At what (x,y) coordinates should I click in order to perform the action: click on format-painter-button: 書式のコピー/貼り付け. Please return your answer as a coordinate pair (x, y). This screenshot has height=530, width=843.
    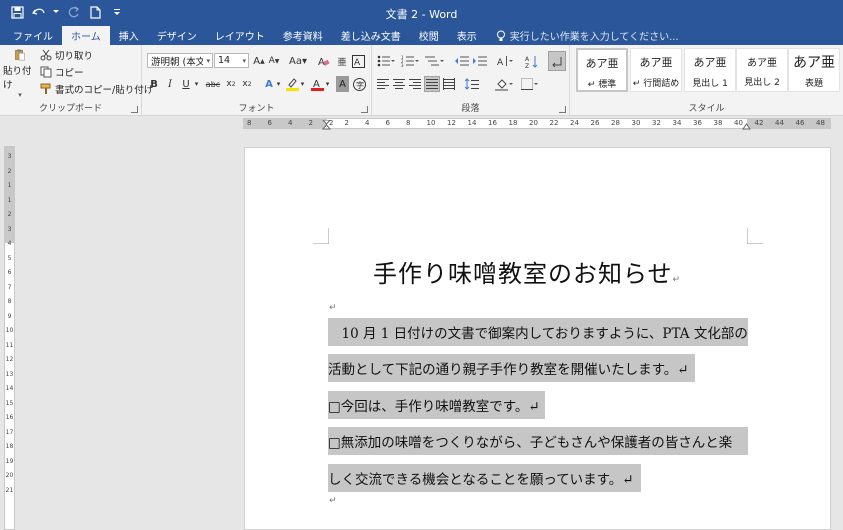
    Looking at the image, I should click on (96, 89).